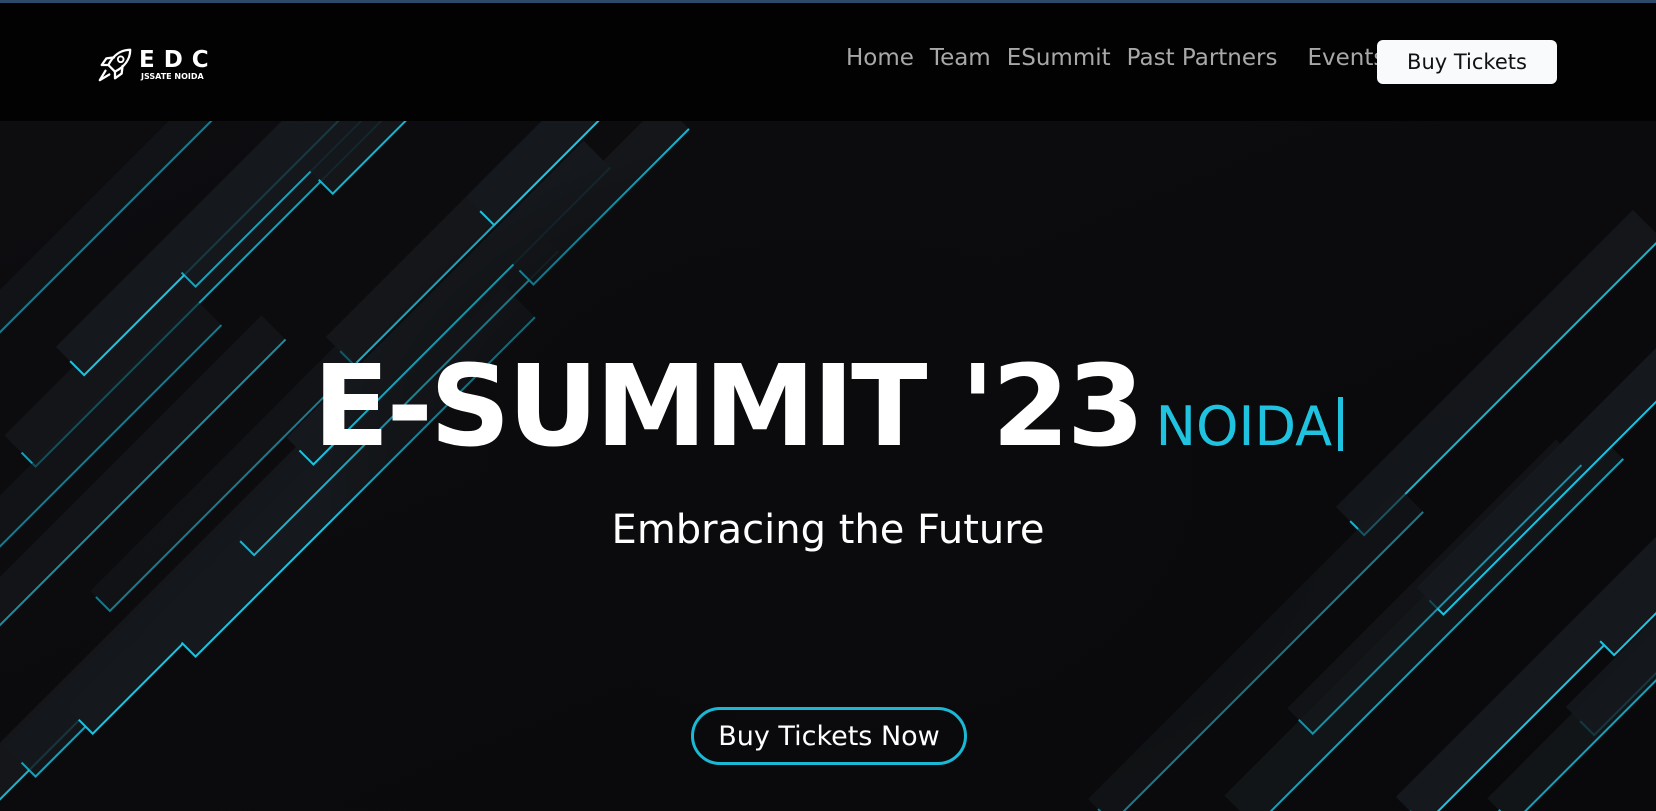  Describe the element at coordinates (1341, 424) in the screenshot. I see `typing-cursor` at that location.